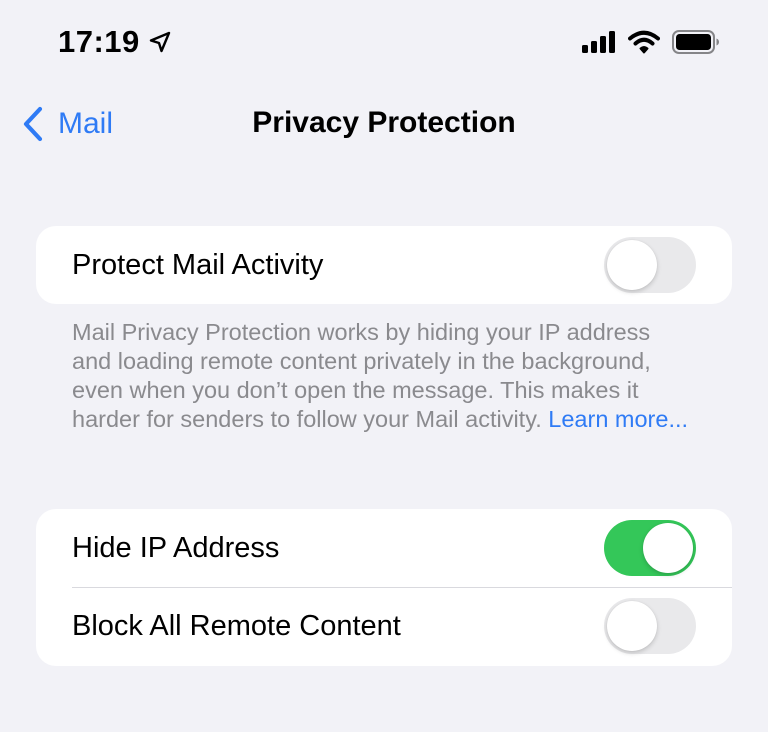  Describe the element at coordinates (384, 45) in the screenshot. I see `status-bar: 17:19` at that location.